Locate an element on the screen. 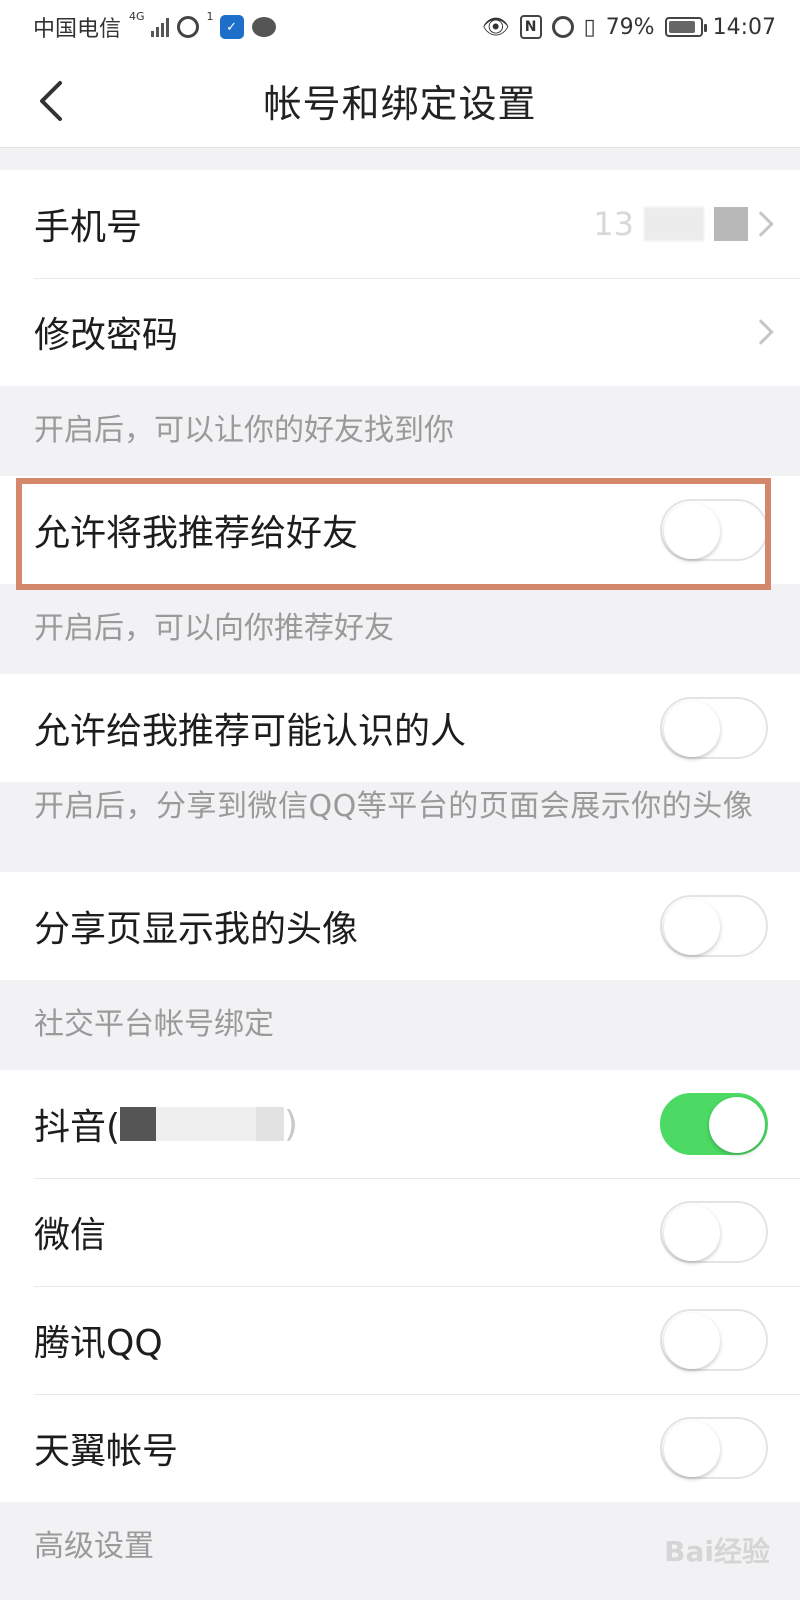  account-group: 手机号 13 修改密码 is located at coordinates (400, 278).